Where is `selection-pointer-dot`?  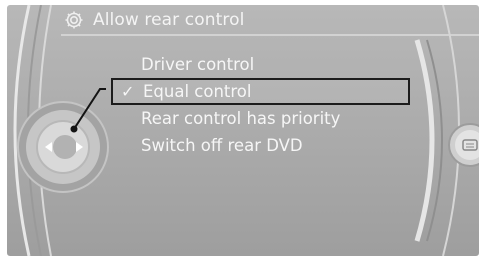
selection-pointer-dot is located at coordinates (74, 129).